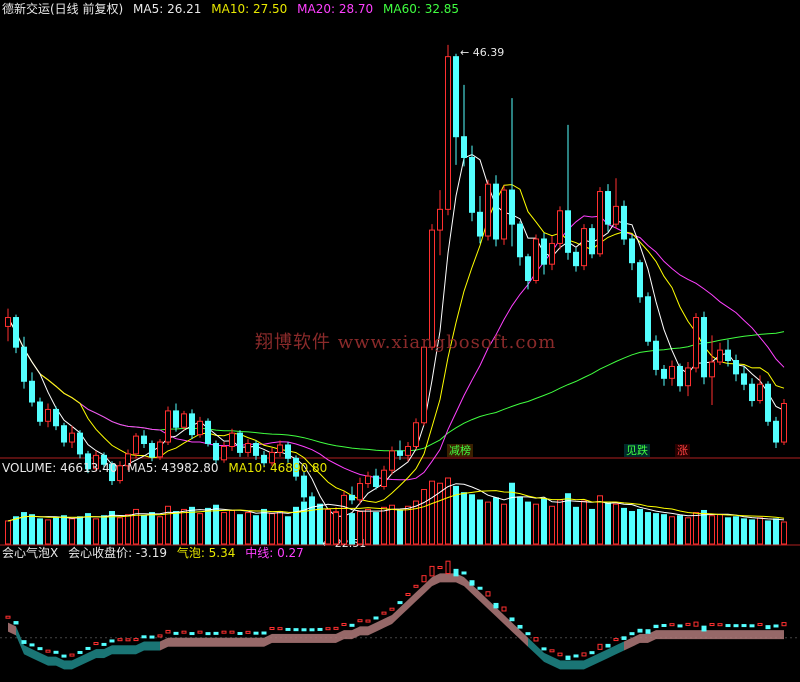 The width and height of the screenshot is (800, 682). What do you see at coordinates (421, 9) in the screenshot?
I see `ma60-readout: MA60: 32.85` at bounding box center [421, 9].